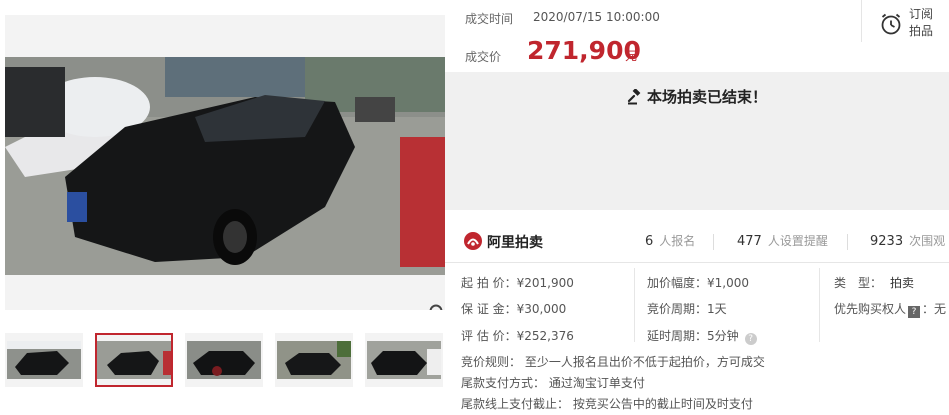 Image resolution: width=949 pixels, height=415 pixels. What do you see at coordinates (436, 306) in the screenshot?
I see `zoom-icon` at bounding box center [436, 306].